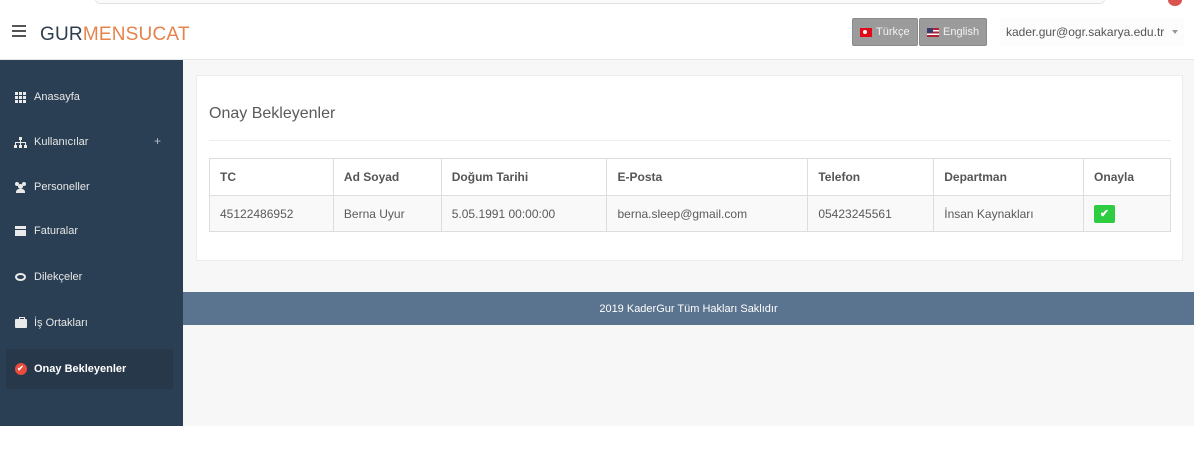  I want to click on column-header: Onayla, so click(1127, 177).